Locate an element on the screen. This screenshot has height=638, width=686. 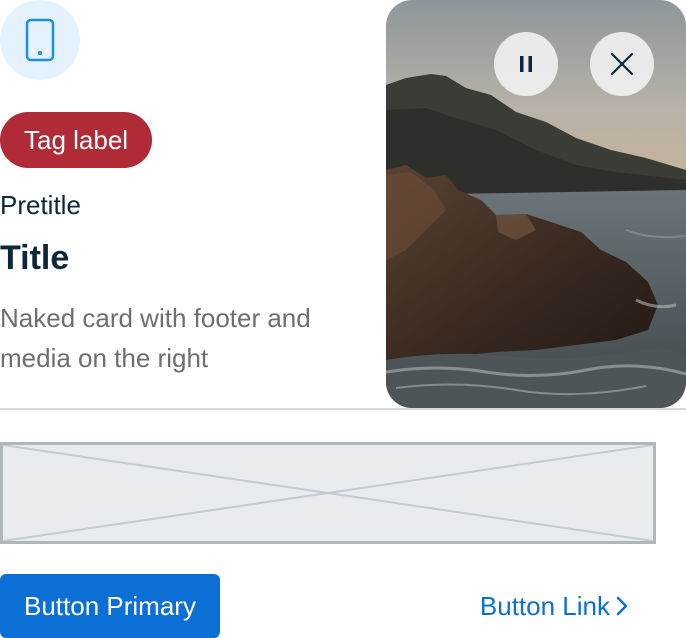
card-icon-badge is located at coordinates (40, 40).